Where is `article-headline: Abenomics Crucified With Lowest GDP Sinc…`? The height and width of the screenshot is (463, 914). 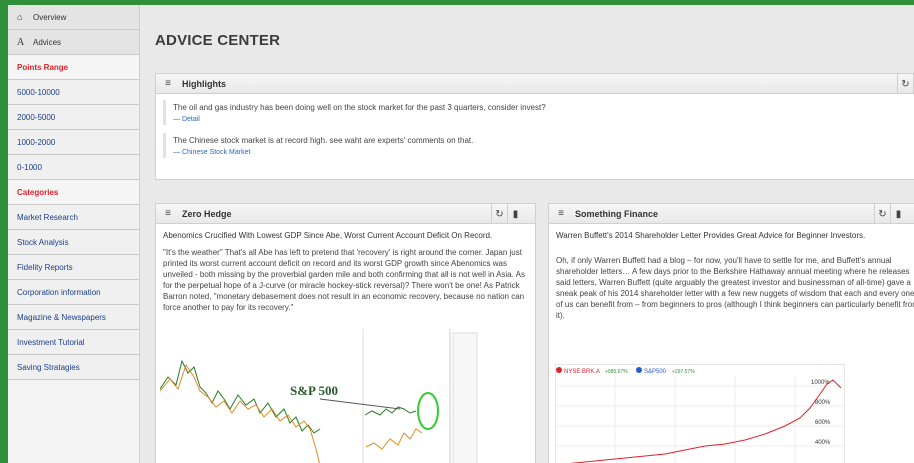 article-headline: Abenomics Crucified With Lowest GDP Sinc… is located at coordinates (345, 235).